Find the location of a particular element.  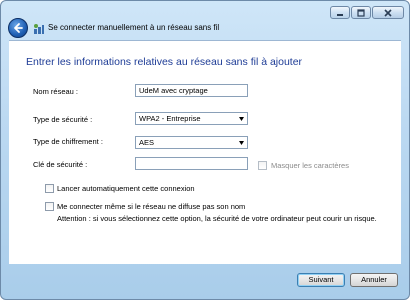

next-button: Suivant is located at coordinates (321, 280).